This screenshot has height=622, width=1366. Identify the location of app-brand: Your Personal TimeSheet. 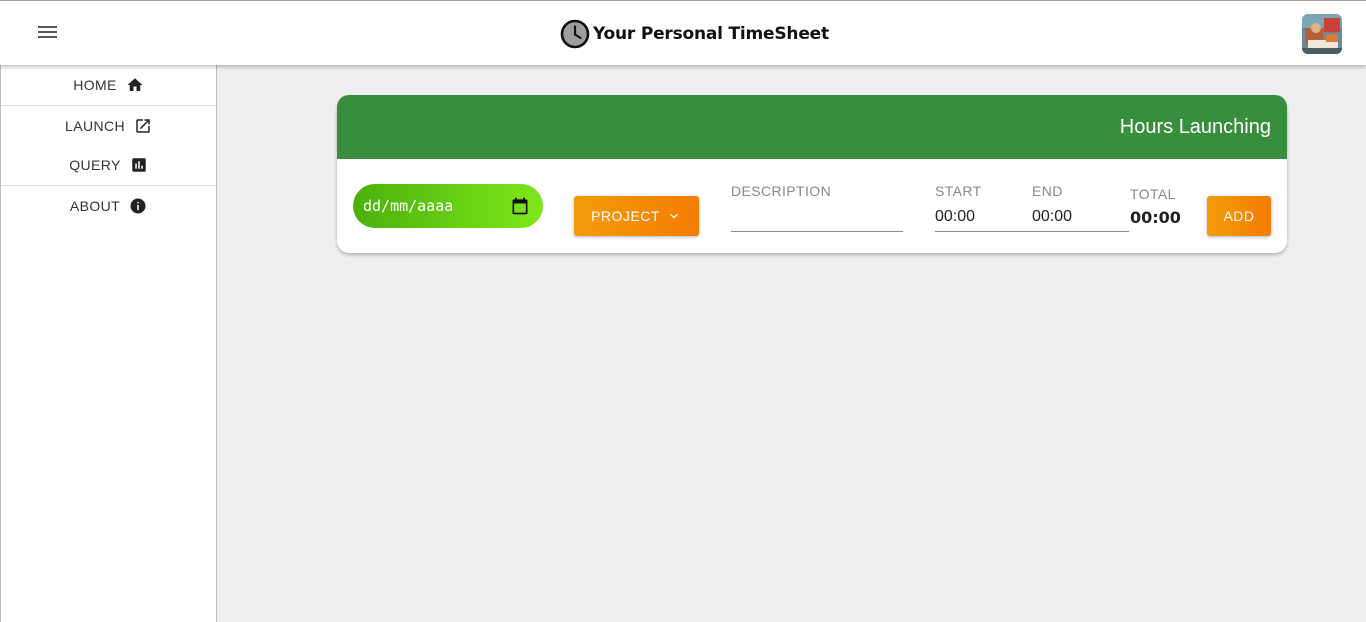
(694, 34).